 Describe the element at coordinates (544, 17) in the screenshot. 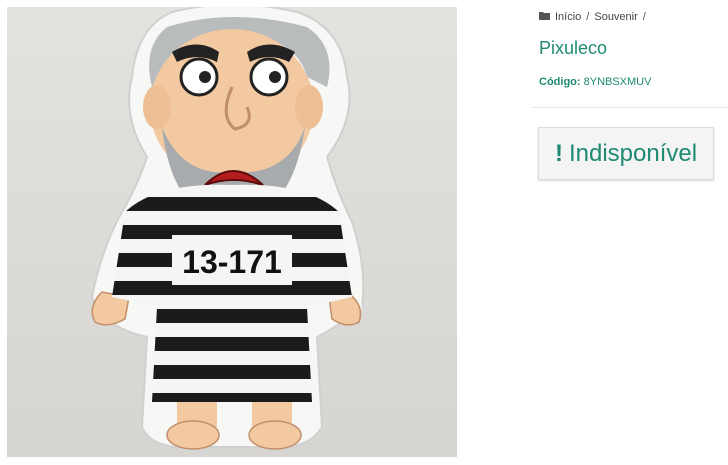

I see `folder-icon` at that location.